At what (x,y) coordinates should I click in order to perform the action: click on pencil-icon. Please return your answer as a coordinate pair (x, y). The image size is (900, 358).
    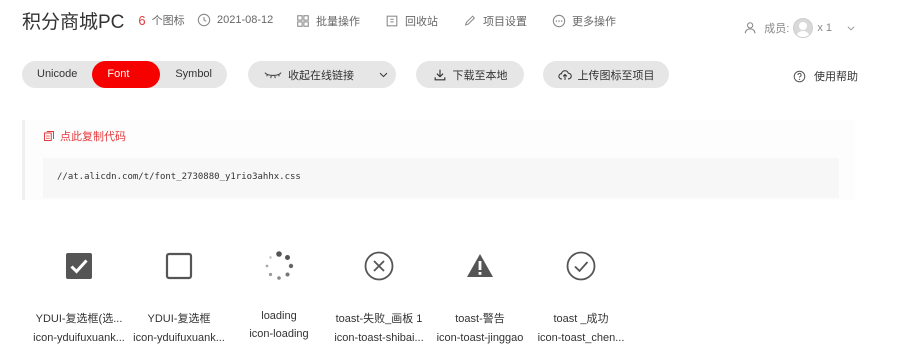
    Looking at the image, I should click on (470, 20).